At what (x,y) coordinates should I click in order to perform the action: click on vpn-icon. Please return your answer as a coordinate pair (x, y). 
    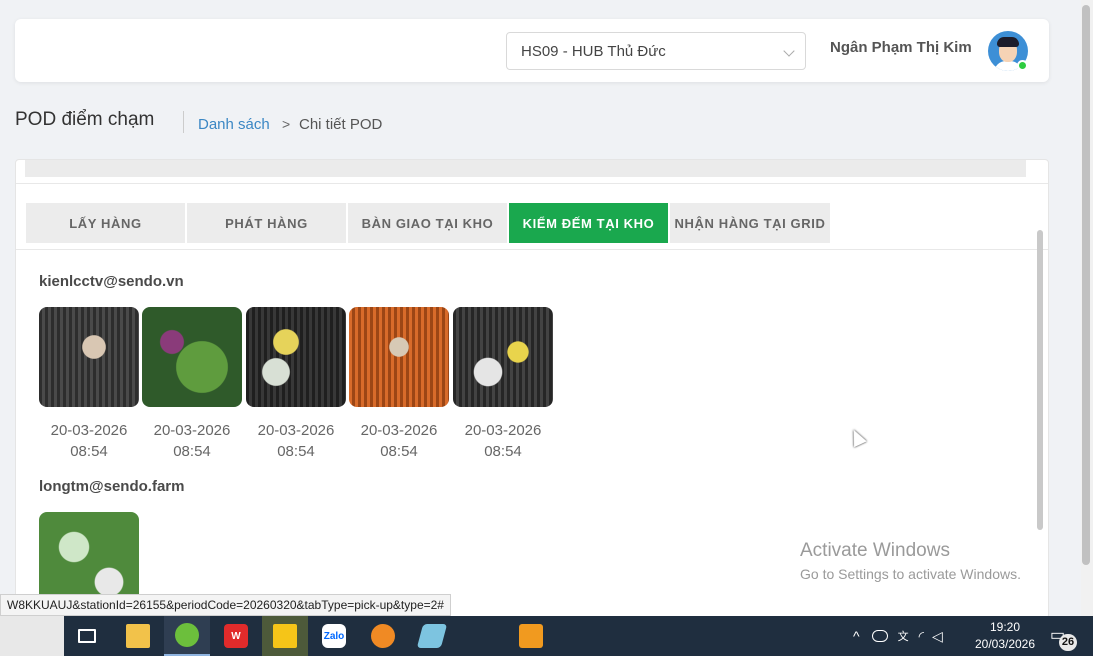
    Looking at the image, I should click on (383, 636).